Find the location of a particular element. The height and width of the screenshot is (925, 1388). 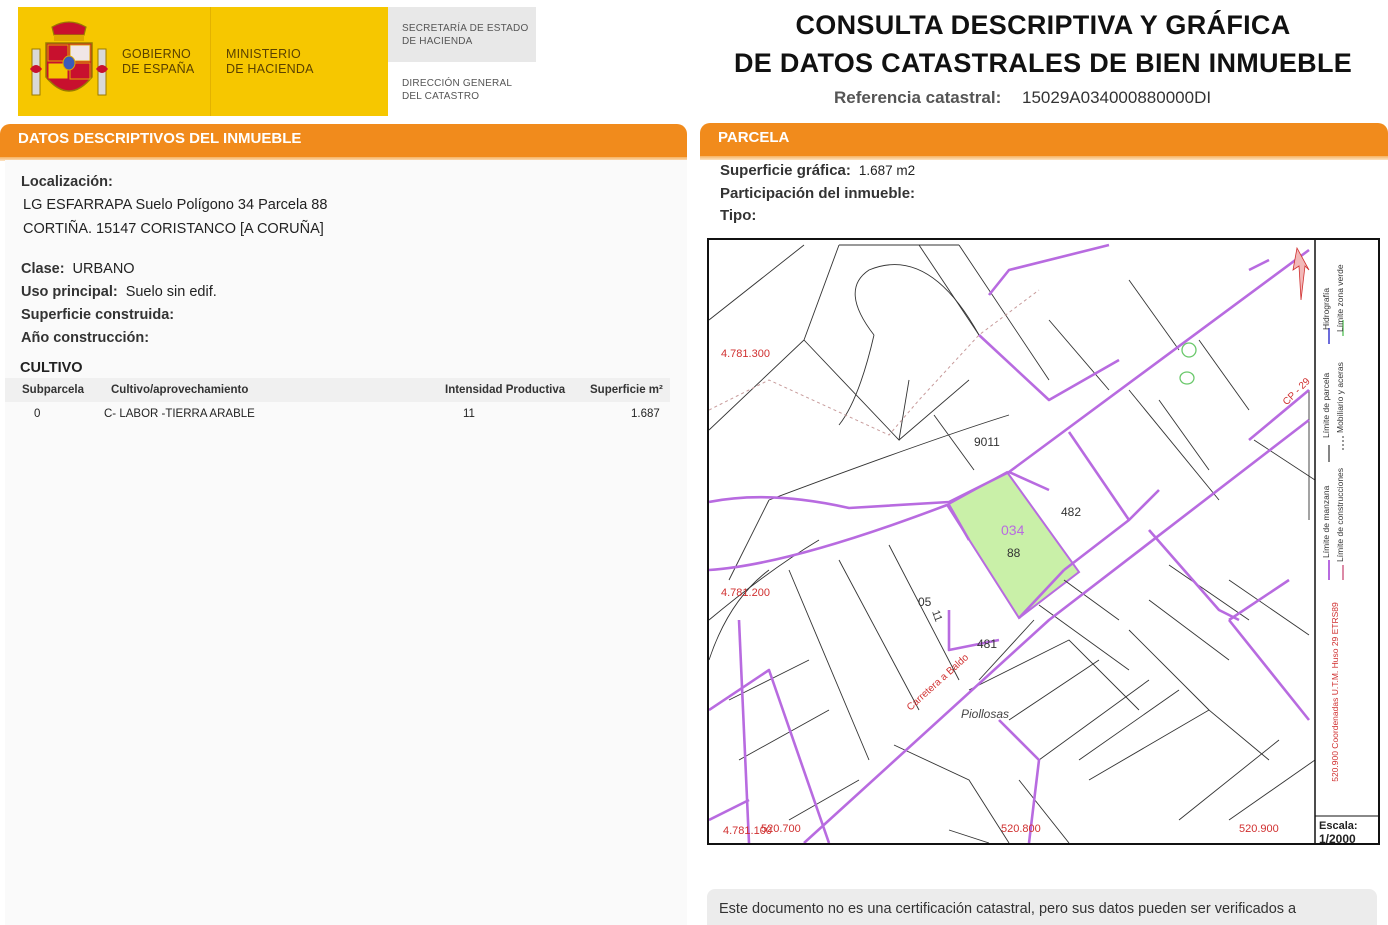

cell-superficie: 1.687 is located at coordinates (645, 414).